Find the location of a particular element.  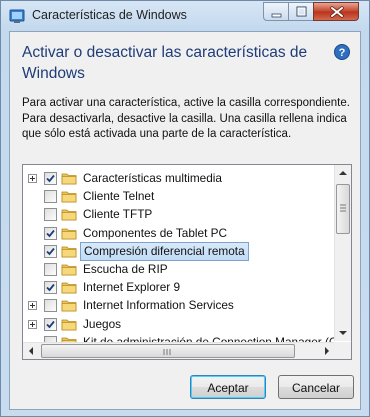

feature-row: Características multimedia is located at coordinates (179, 178).